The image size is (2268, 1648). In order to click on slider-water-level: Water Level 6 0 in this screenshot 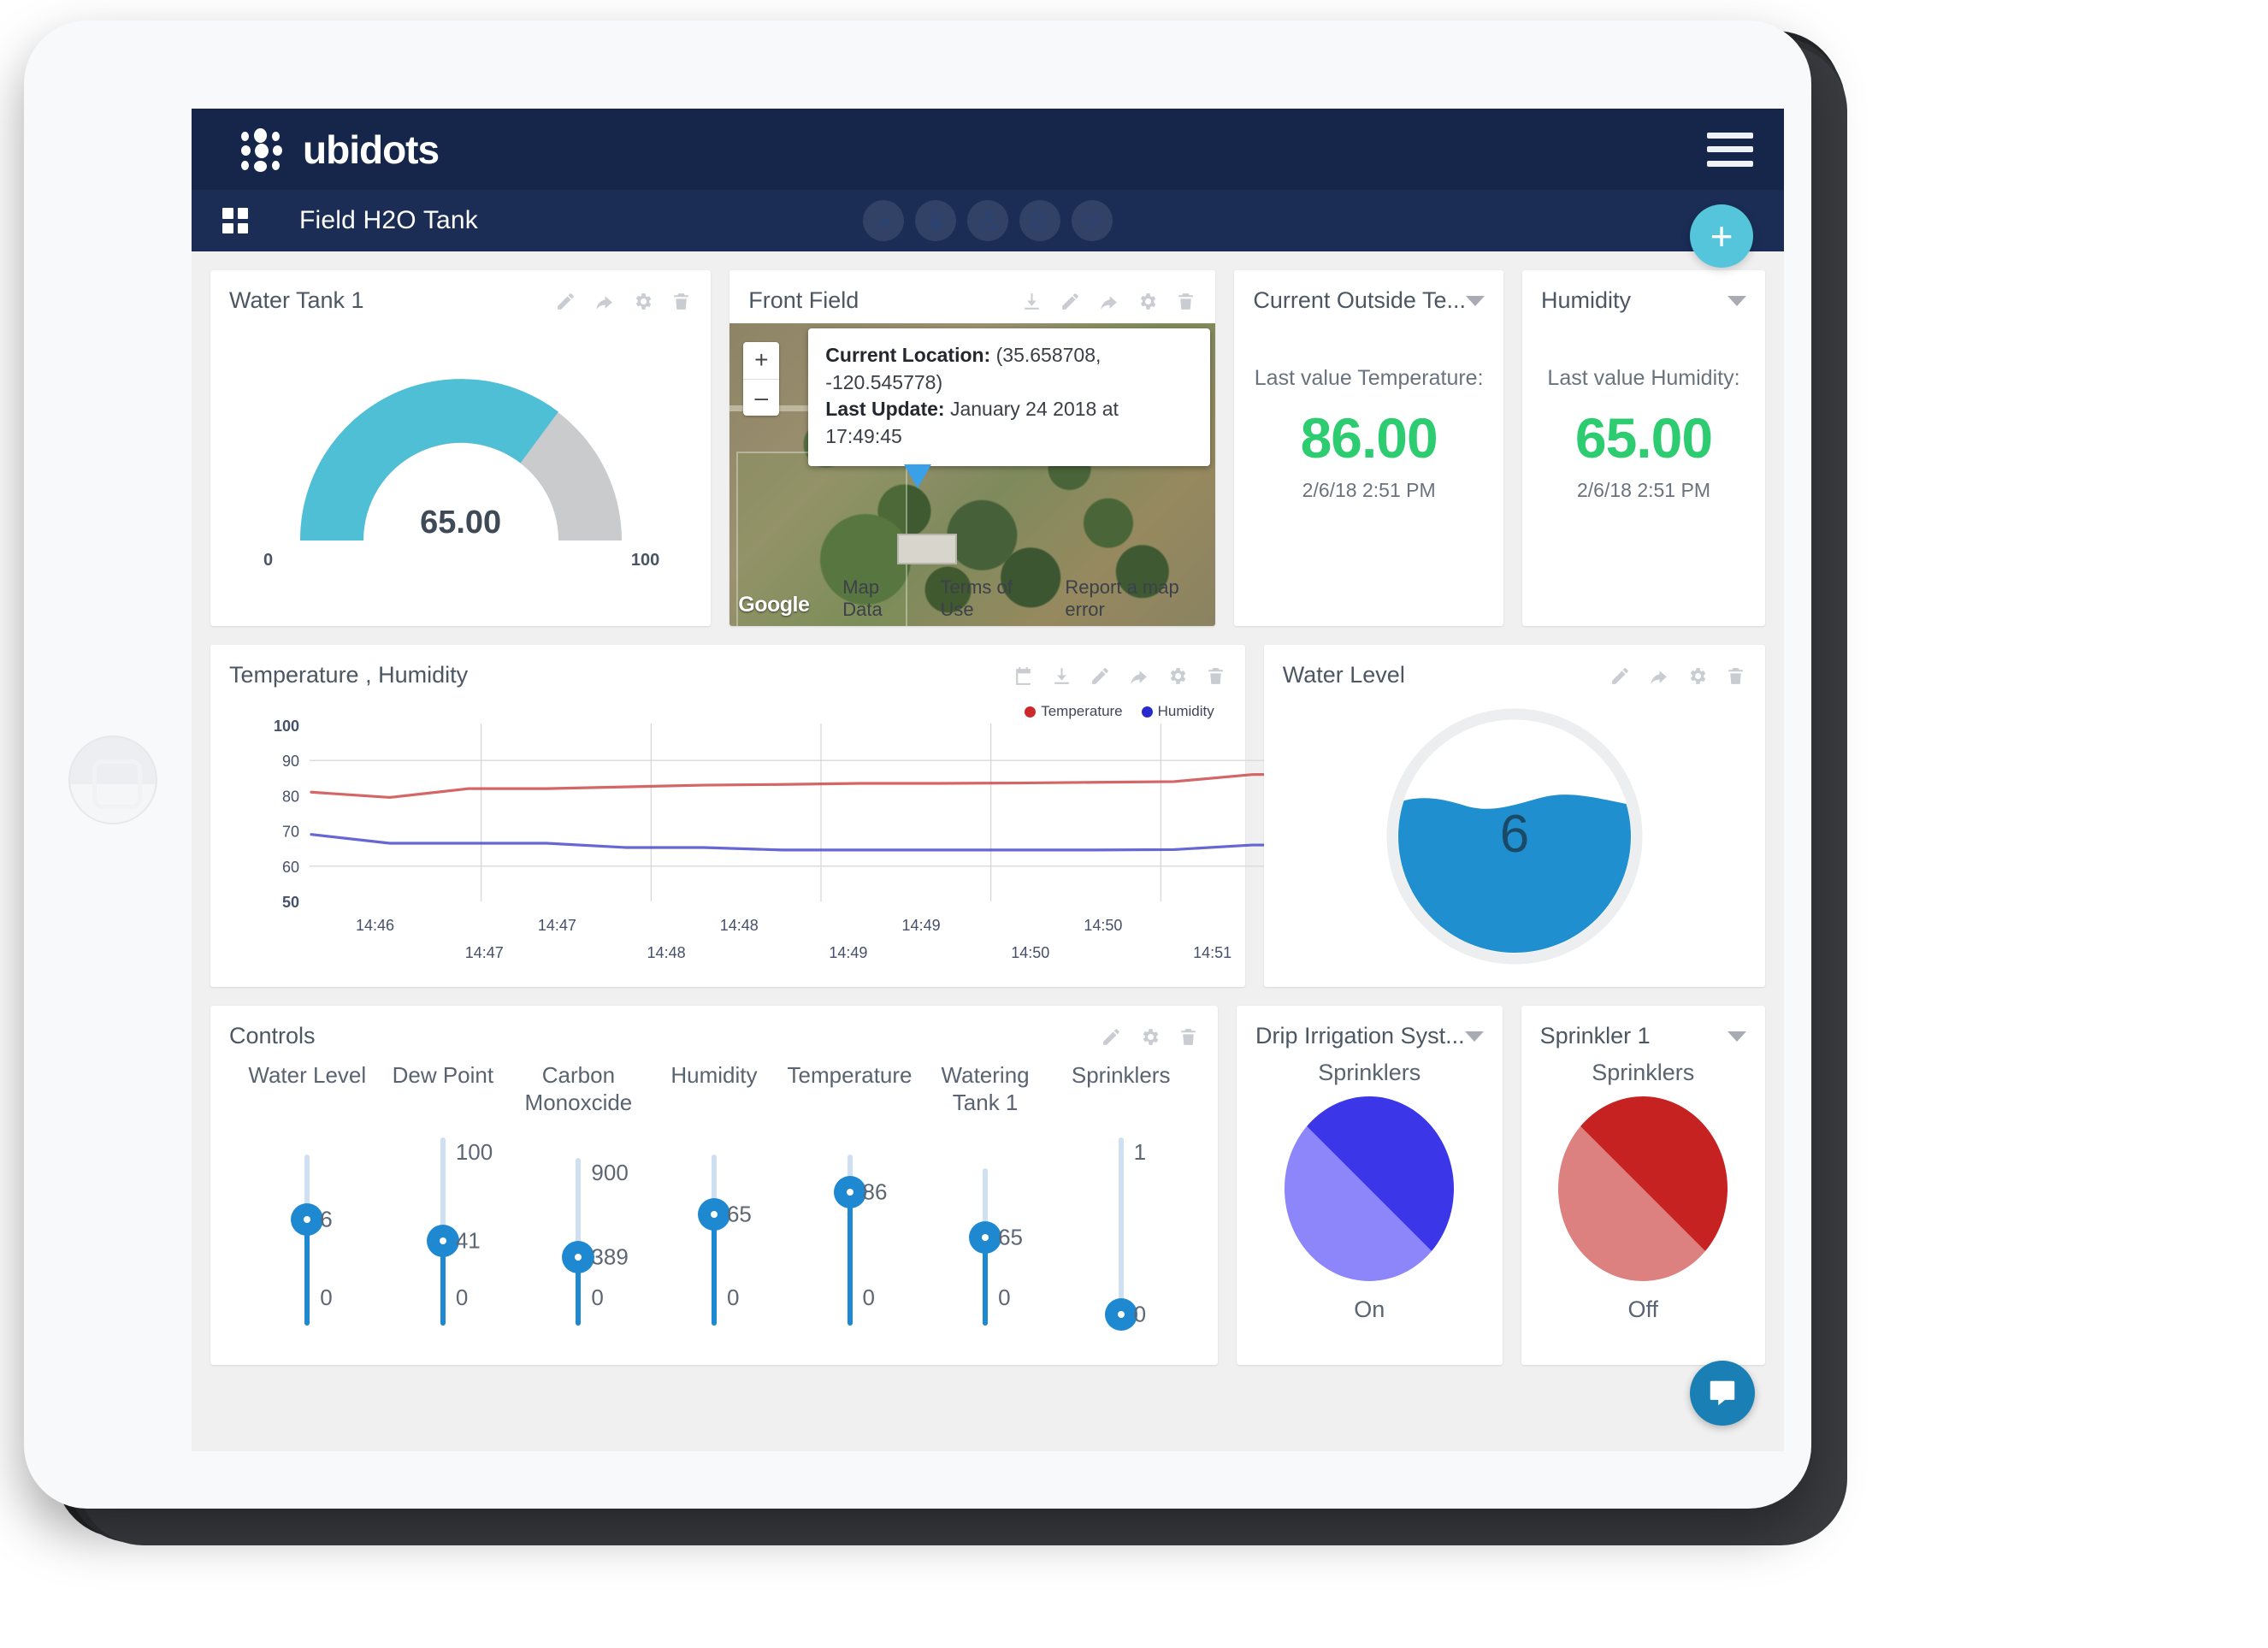, I will do `click(307, 1194)`.